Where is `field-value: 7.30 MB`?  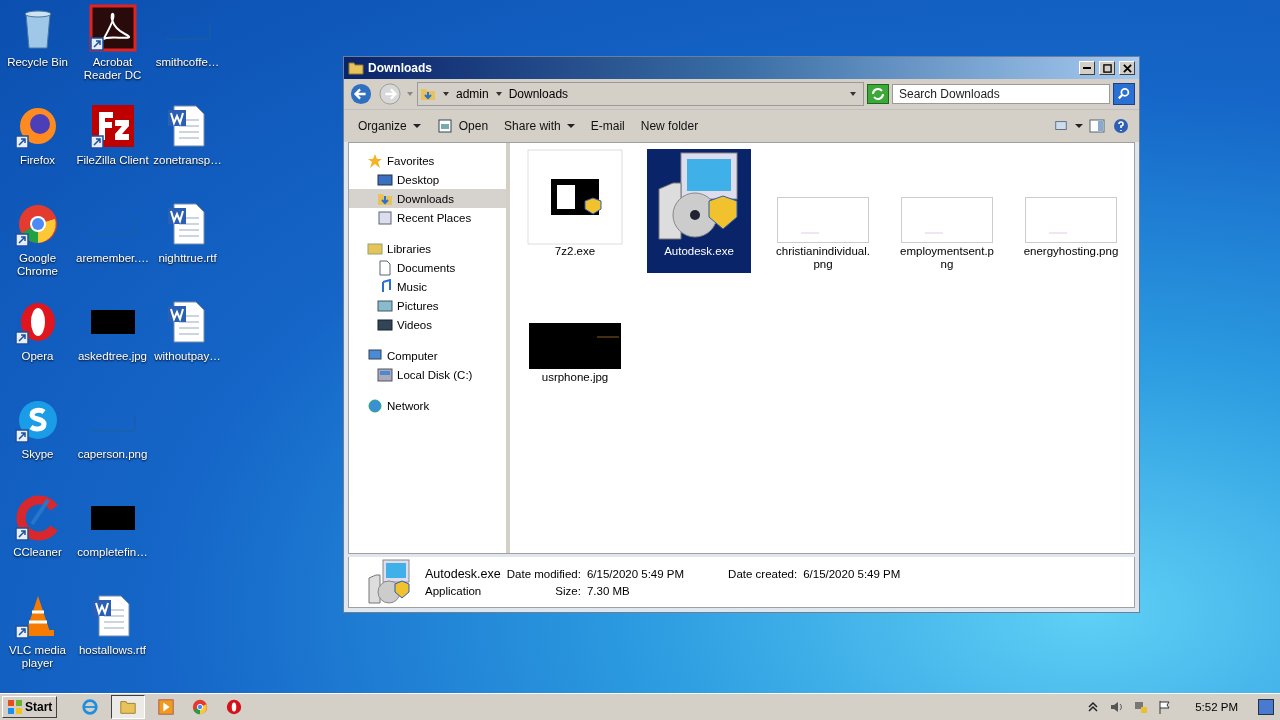
field-value: 7.30 MB is located at coordinates (608, 591).